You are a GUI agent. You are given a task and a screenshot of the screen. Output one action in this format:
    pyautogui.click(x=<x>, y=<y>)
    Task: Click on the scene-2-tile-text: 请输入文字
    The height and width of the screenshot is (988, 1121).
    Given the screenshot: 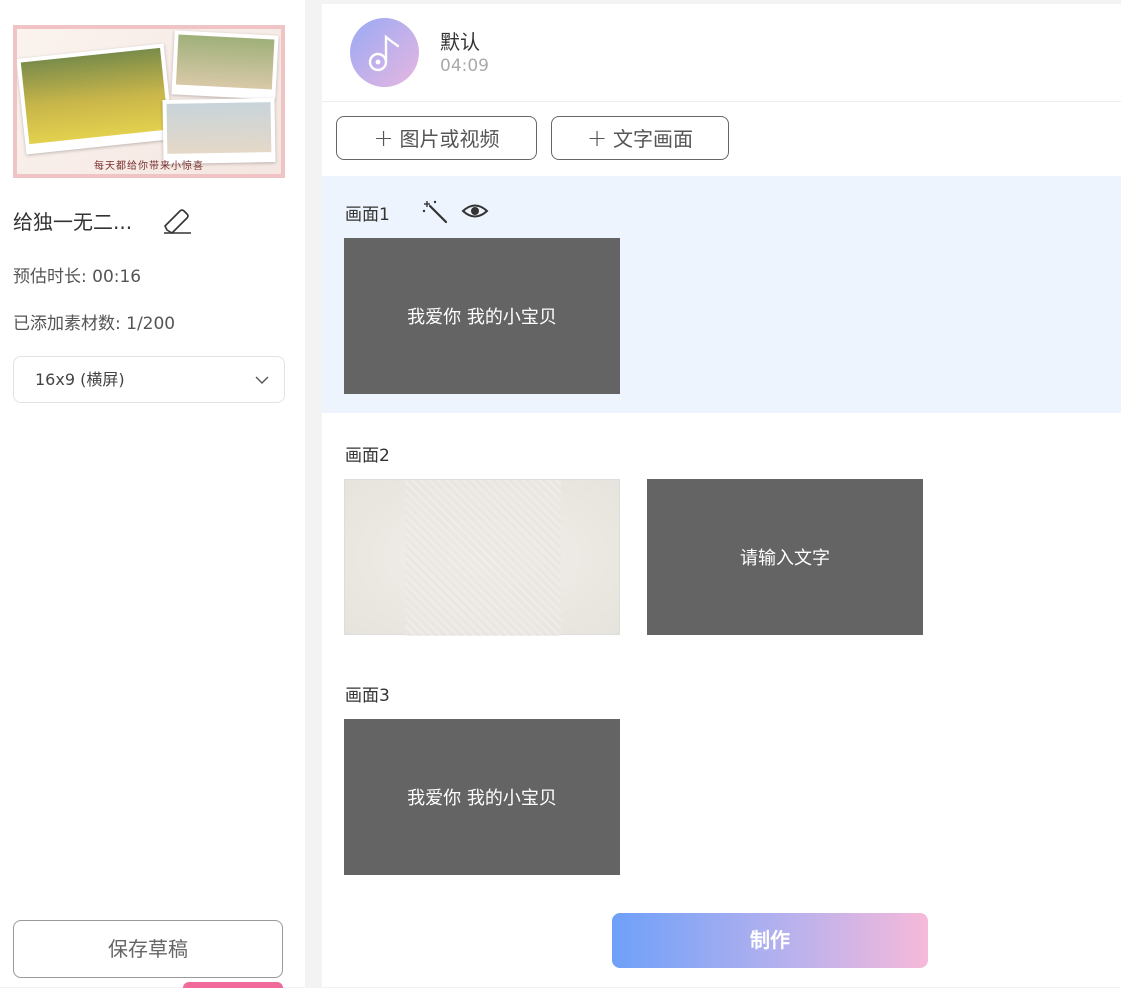 What is the action you would take?
    pyautogui.click(x=785, y=557)
    